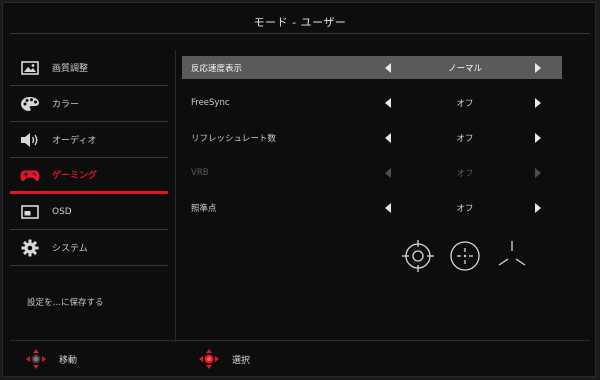  Describe the element at coordinates (372, 172) in the screenshot. I see `setting-row-vrb: VRB オフ` at that location.